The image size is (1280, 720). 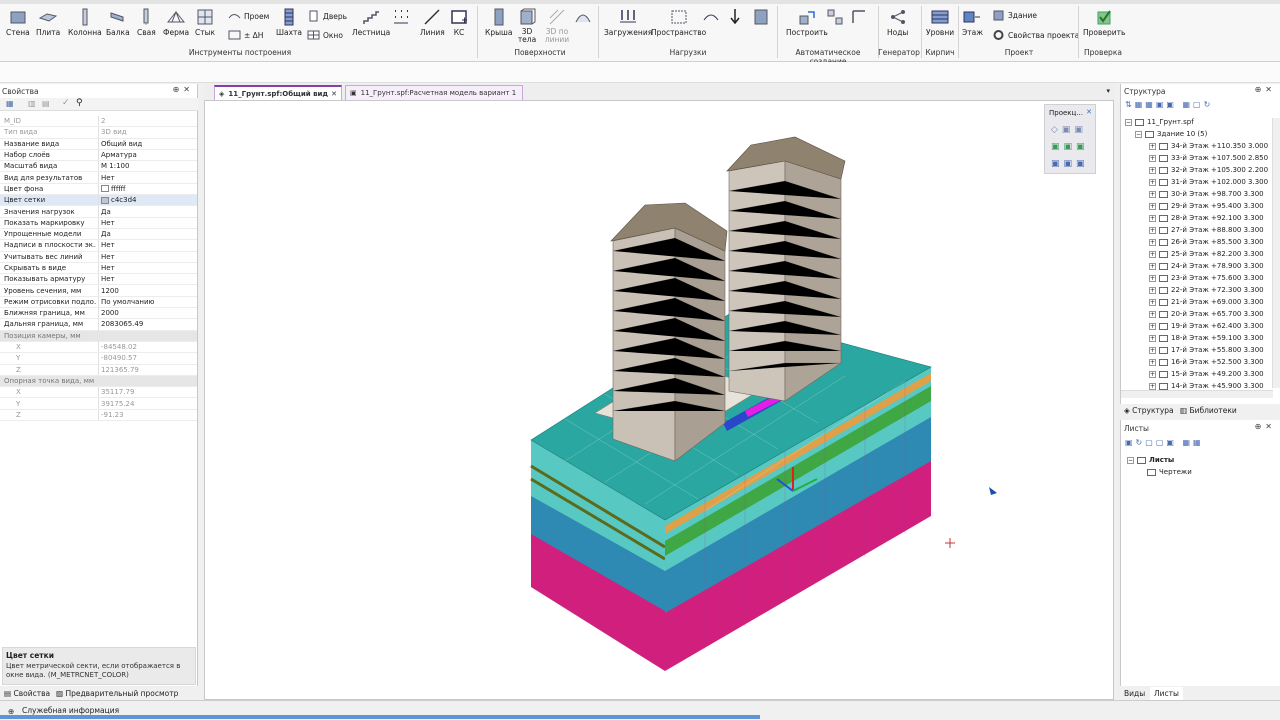 What do you see at coordinates (972, 22) in the screenshot?
I see `floor-button: Этаж` at bounding box center [972, 22].